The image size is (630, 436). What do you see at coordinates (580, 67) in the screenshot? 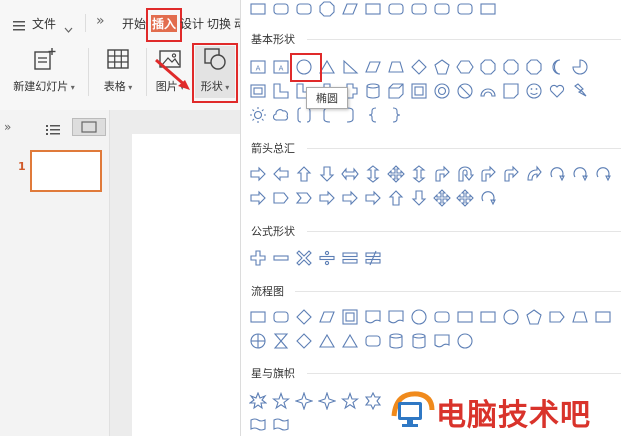
I see `pie-shape-icon` at bounding box center [580, 67].